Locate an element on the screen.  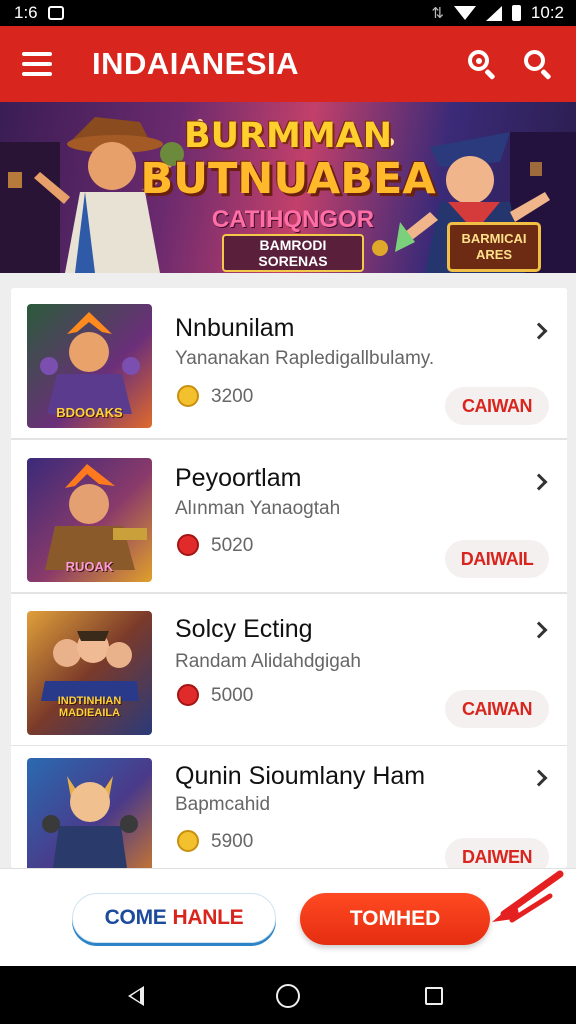
game-subtitle: Bapmcahid is located at coordinates (223, 804).